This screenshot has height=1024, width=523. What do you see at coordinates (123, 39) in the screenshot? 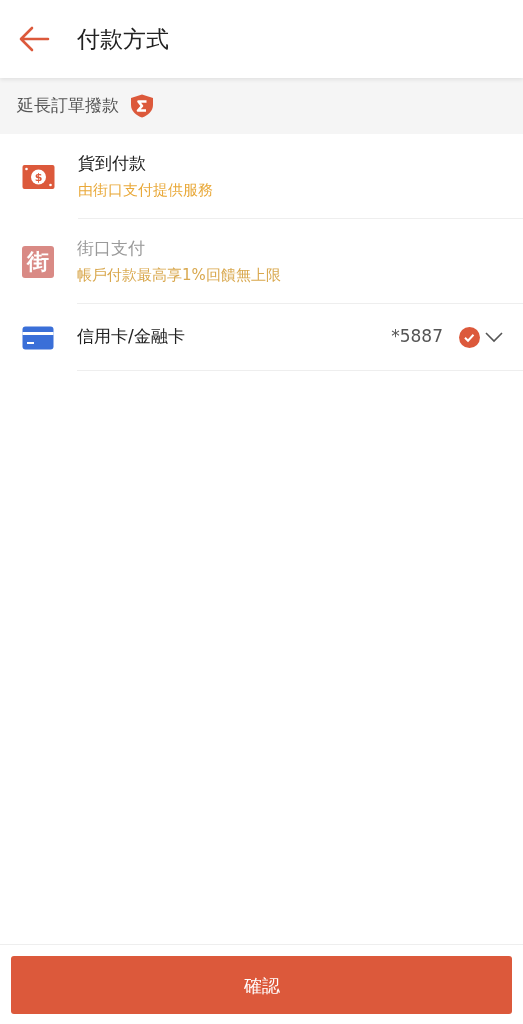
I see `page-title: 付款方式` at bounding box center [123, 39].